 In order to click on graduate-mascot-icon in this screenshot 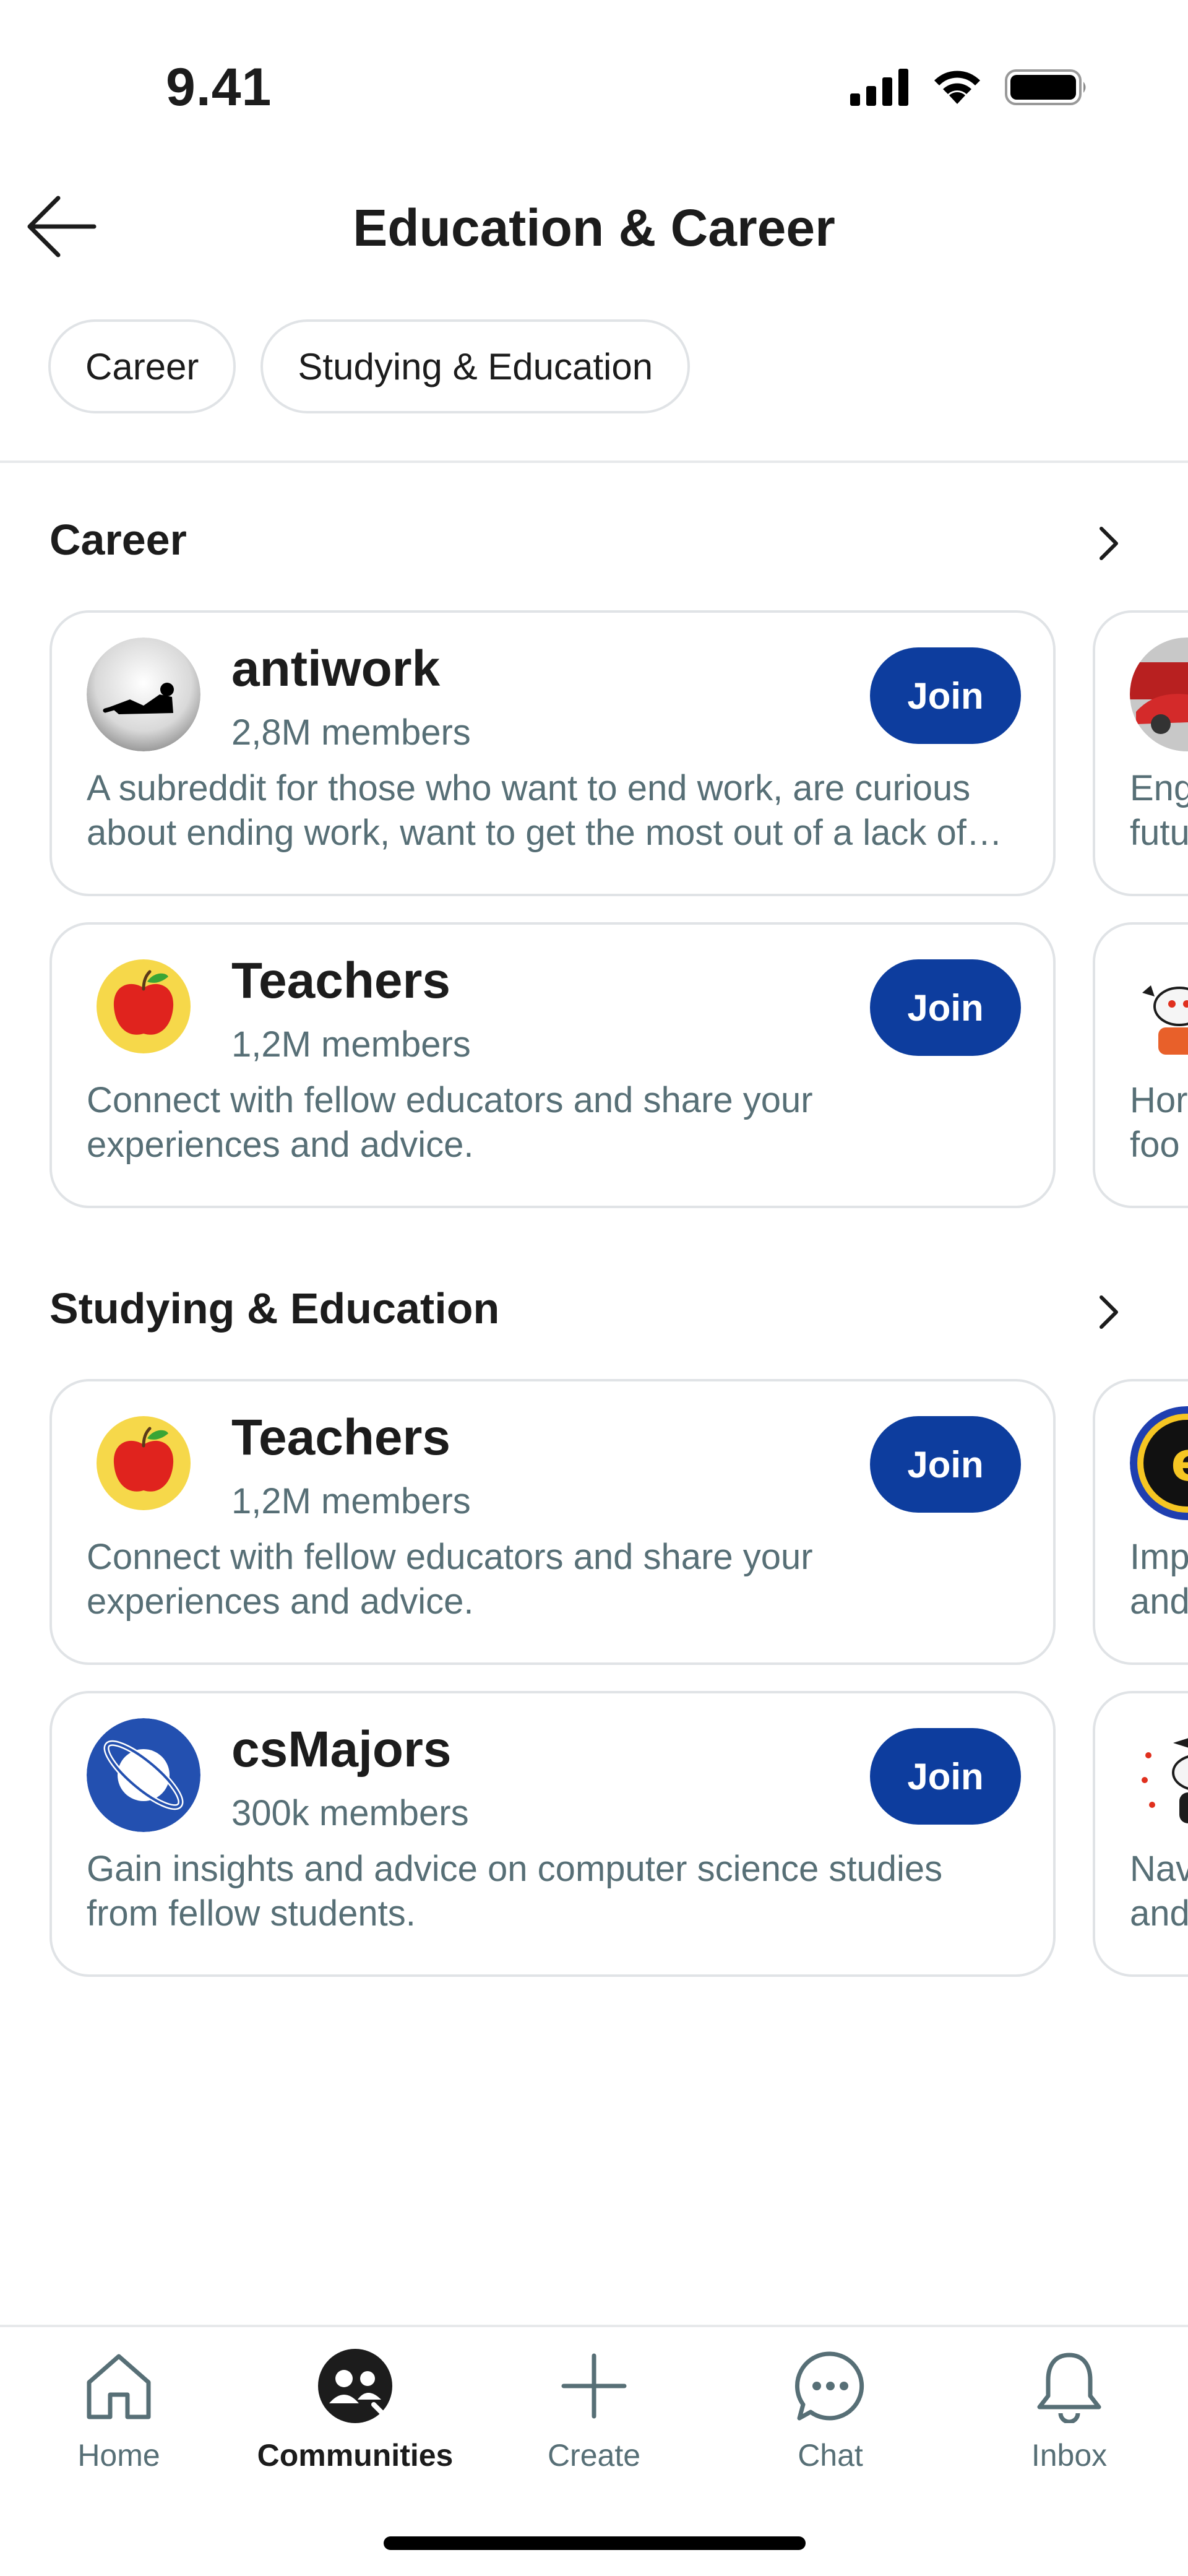, I will do `click(1159, 1775)`.